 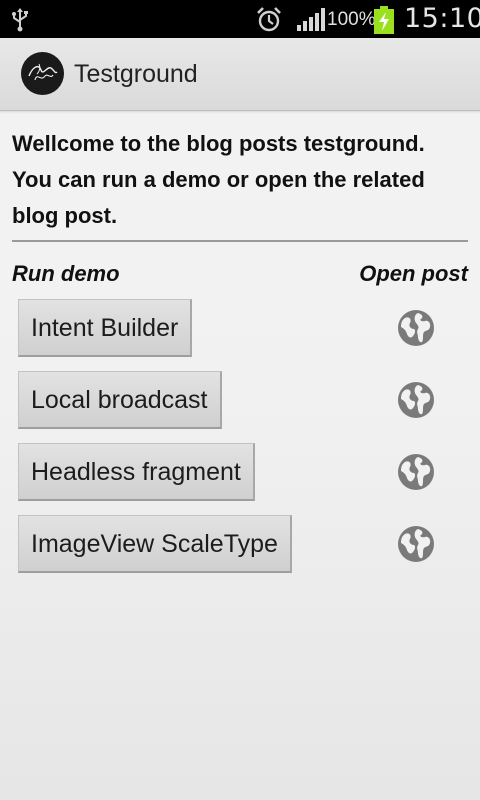 I want to click on app-logo-icon, so click(x=42, y=73).